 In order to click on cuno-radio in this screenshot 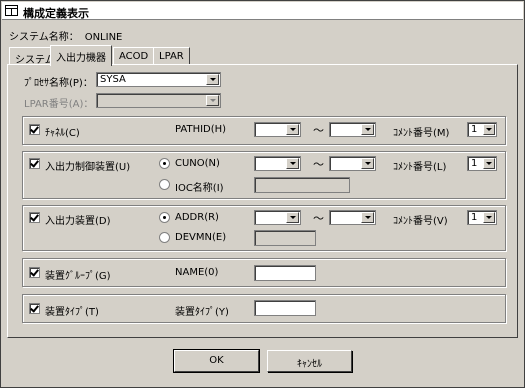, I will do `click(164, 163)`.